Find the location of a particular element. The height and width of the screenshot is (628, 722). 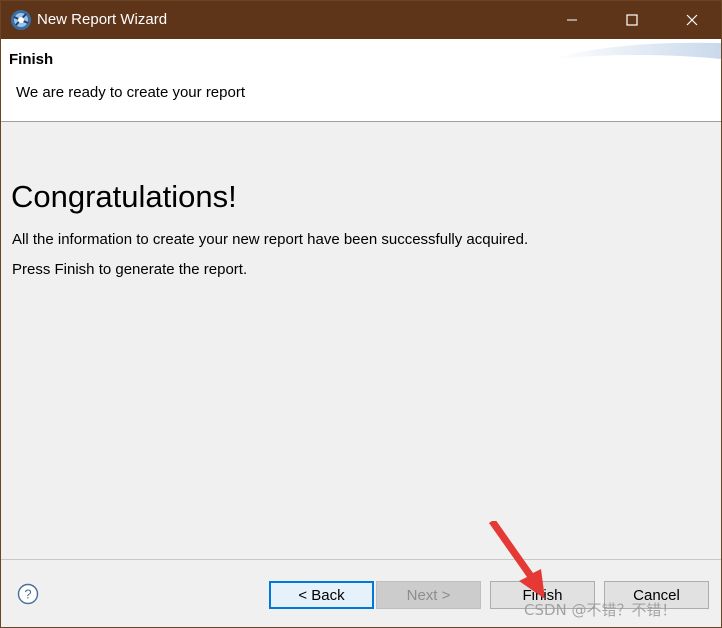

congratulations-heading: Congratulations! is located at coordinates (124, 196).